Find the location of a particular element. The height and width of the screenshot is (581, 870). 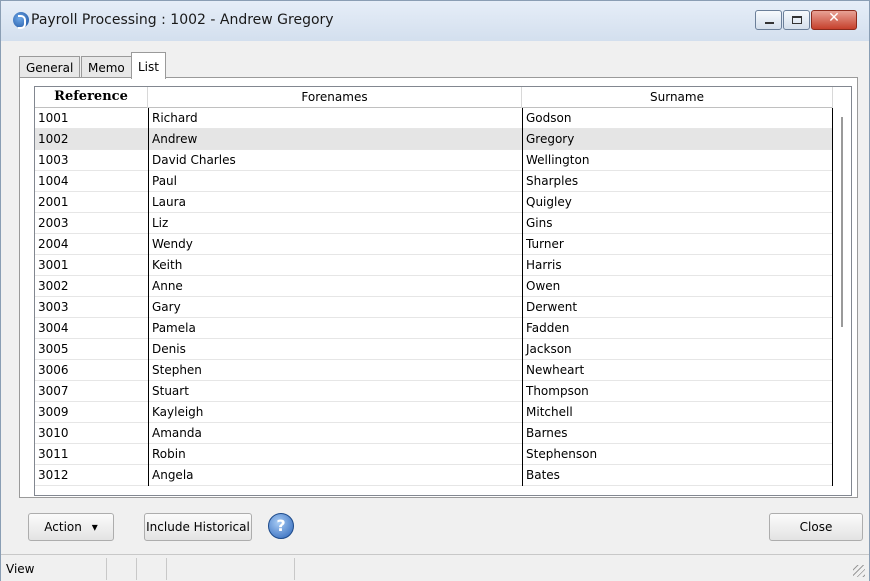

column-header-reference: Reference is located at coordinates (91, 97).